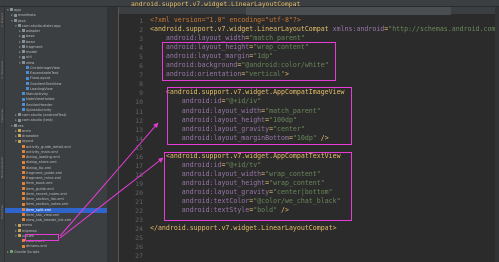 The image size is (499, 262). What do you see at coordinates (39, 104) in the screenshot?
I see `tree-item-label: SectionHeader` at bounding box center [39, 104].